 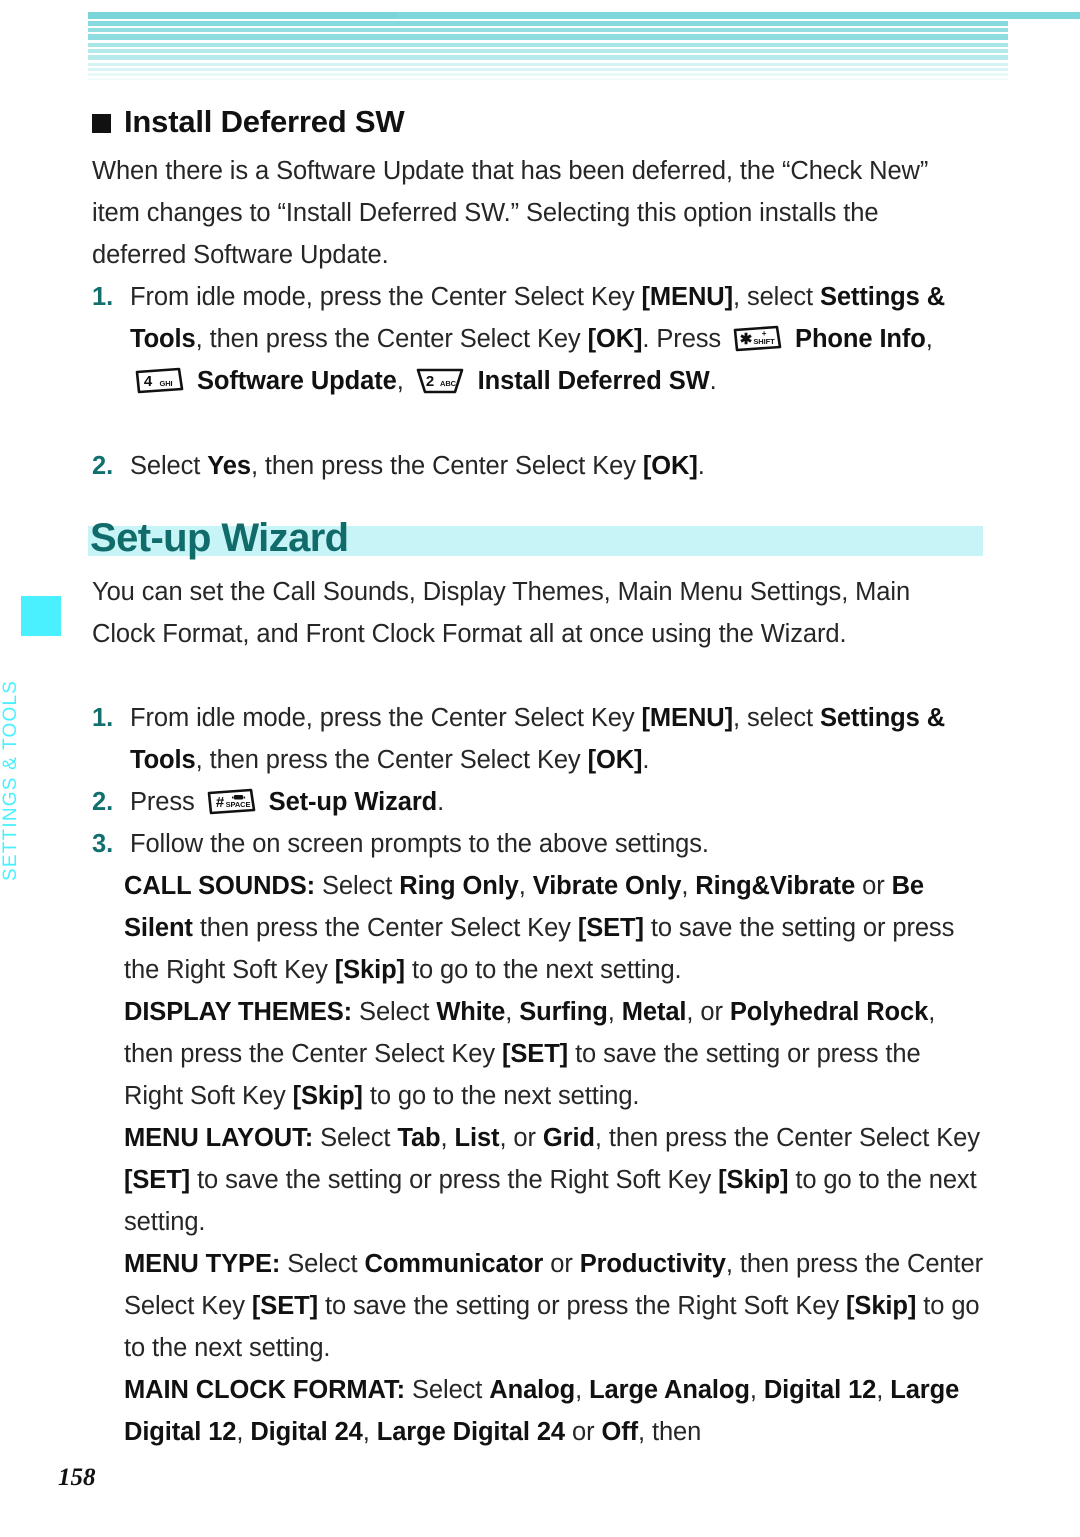 What do you see at coordinates (419, 1138) in the screenshot?
I see `emphasis-text: Tab` at bounding box center [419, 1138].